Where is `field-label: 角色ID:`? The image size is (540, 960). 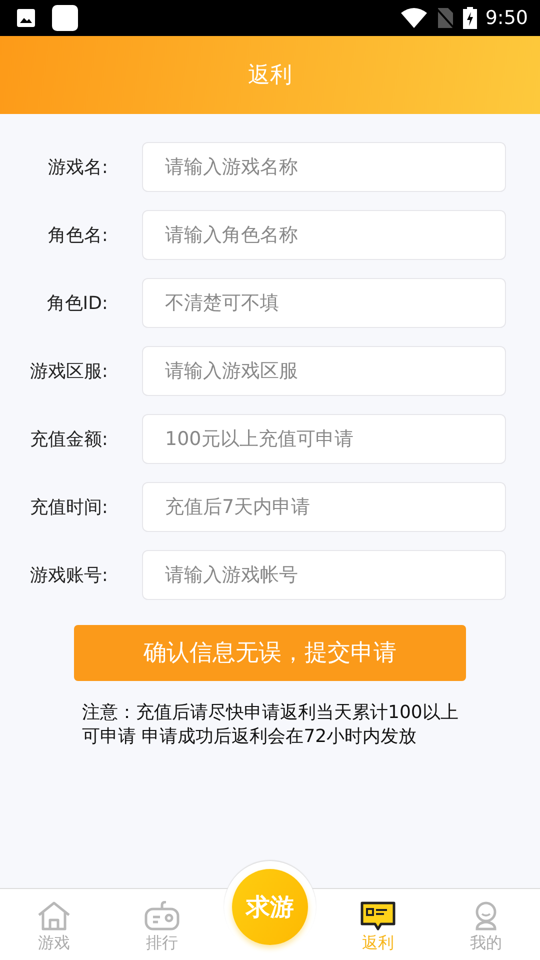 field-label: 角色ID: is located at coordinates (77, 304).